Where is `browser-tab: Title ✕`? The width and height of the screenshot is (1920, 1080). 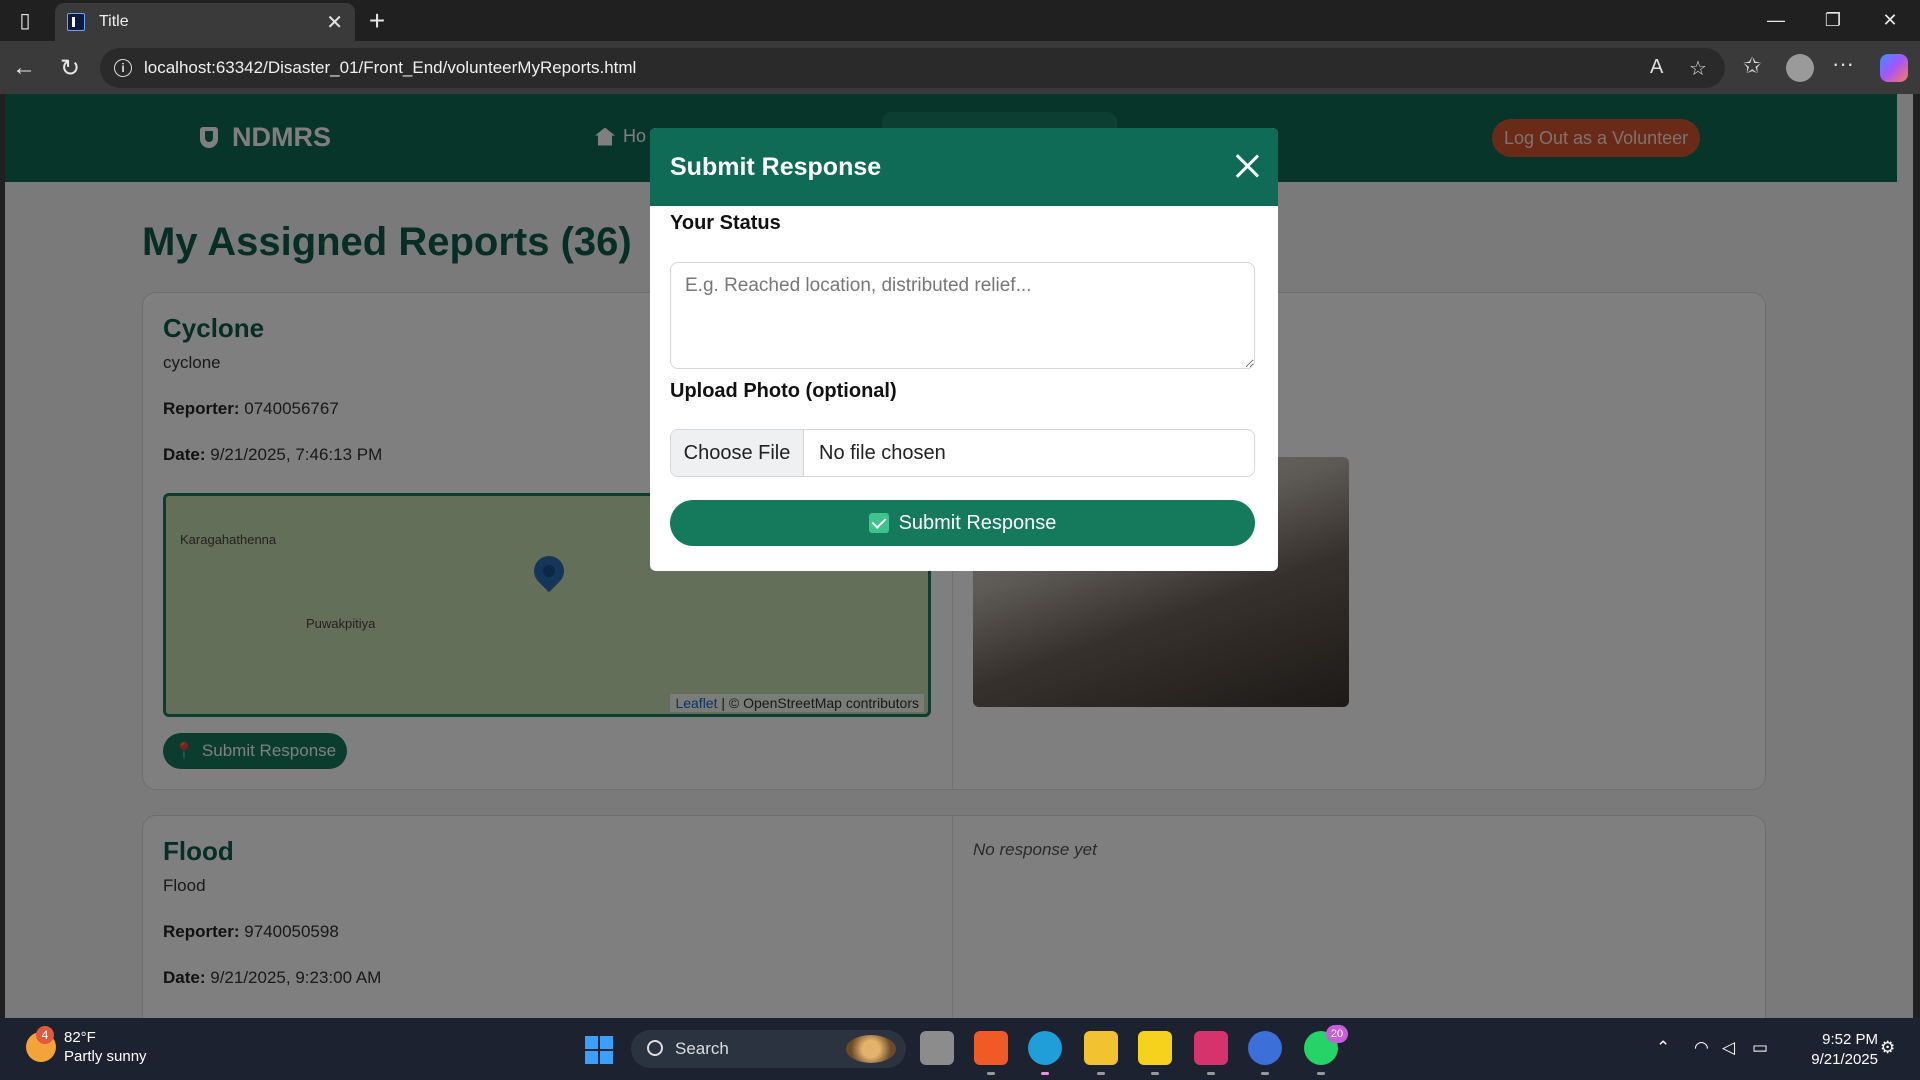 browser-tab: Title ✕ is located at coordinates (205, 22).